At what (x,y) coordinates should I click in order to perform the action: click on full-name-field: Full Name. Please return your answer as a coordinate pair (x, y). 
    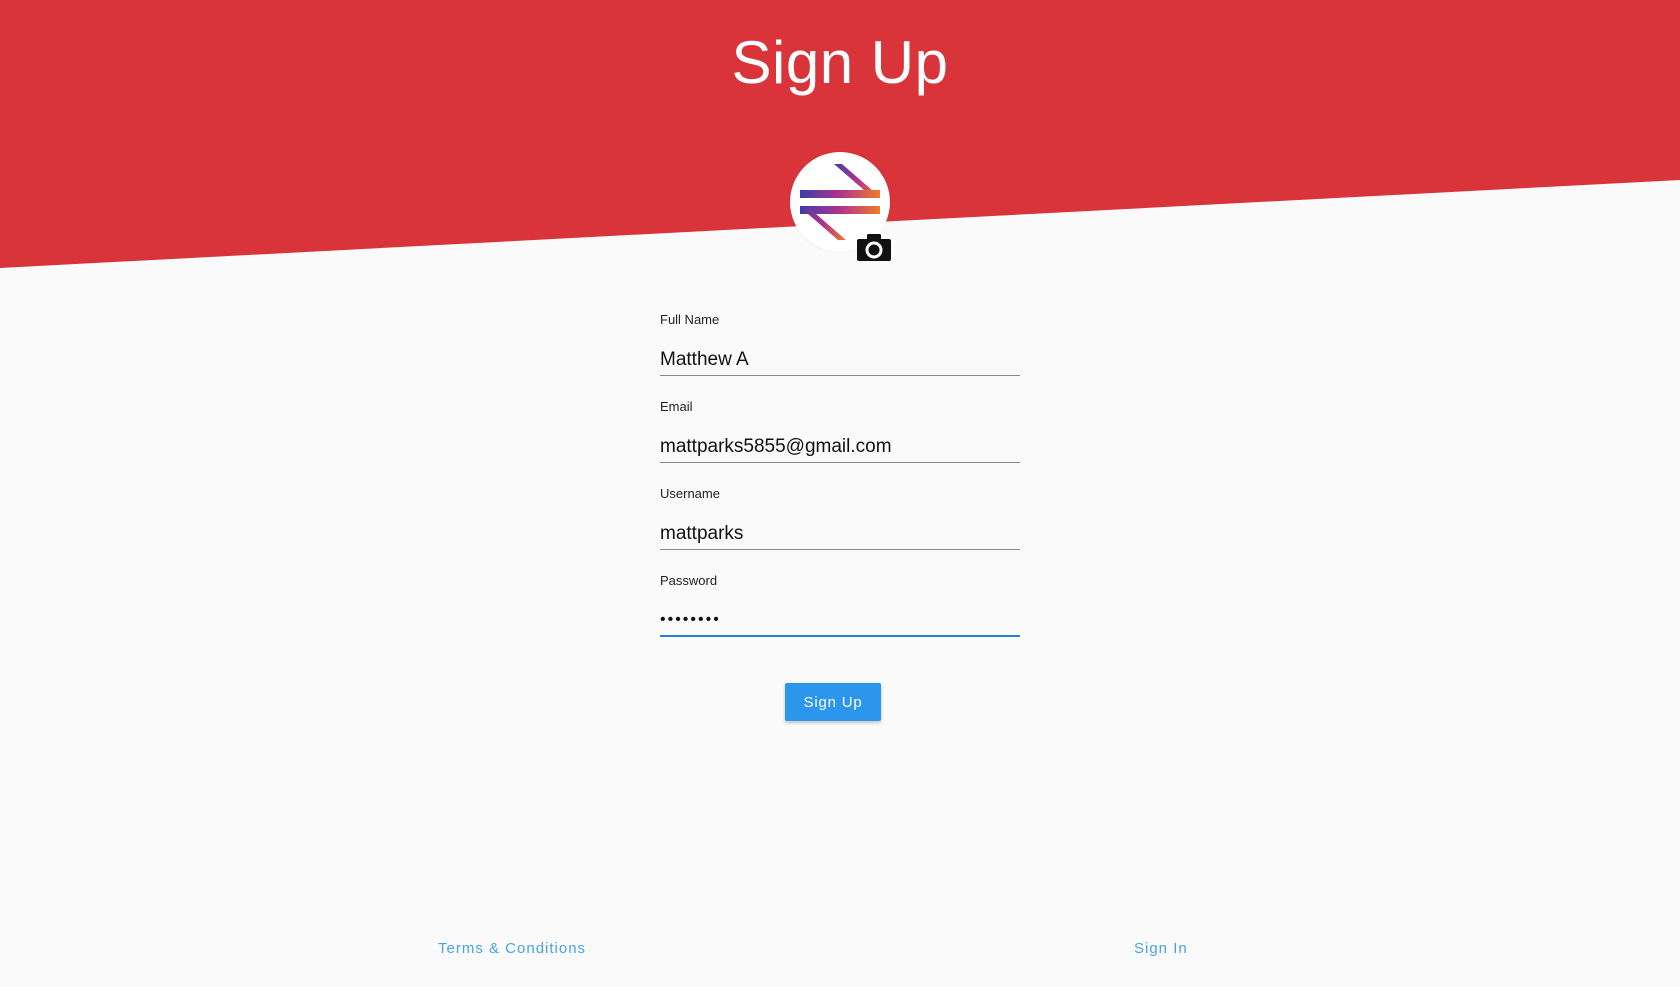
    Looking at the image, I should click on (840, 355).